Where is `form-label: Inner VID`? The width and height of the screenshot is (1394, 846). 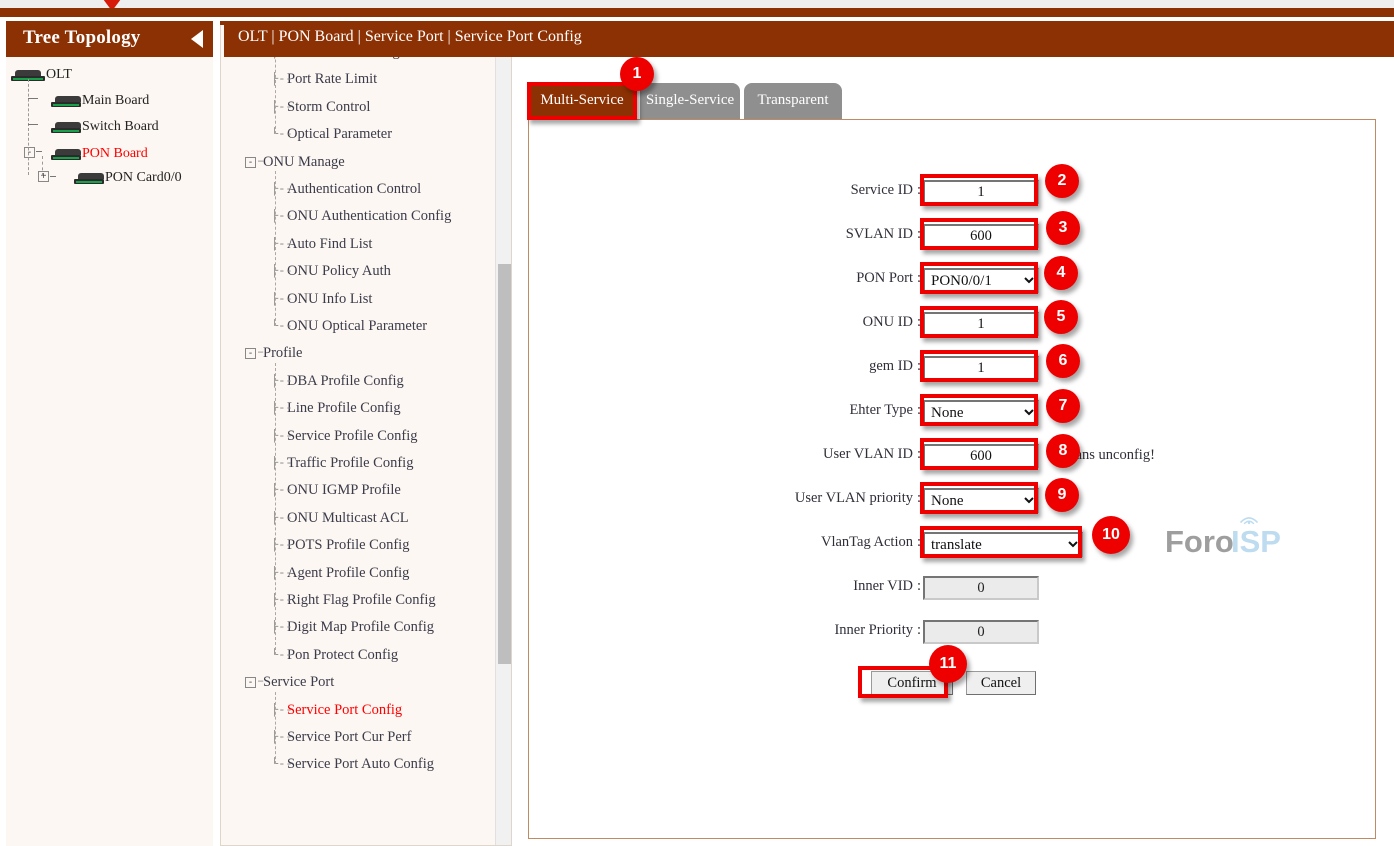 form-label: Inner VID is located at coordinates (883, 586).